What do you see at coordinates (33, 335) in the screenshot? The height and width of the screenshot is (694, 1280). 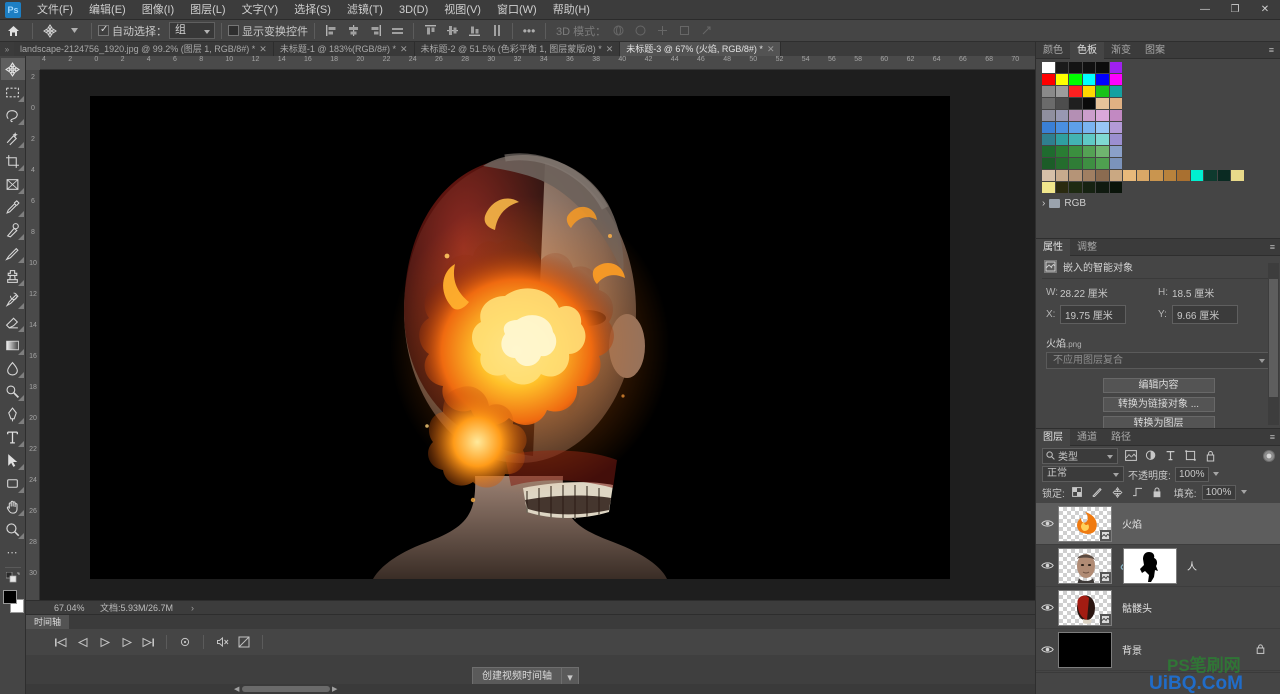 I see `vertical-ruler: 2 0 2 4 6 8 10 12 14 16 18 20 22 24 26 28 30` at bounding box center [33, 335].